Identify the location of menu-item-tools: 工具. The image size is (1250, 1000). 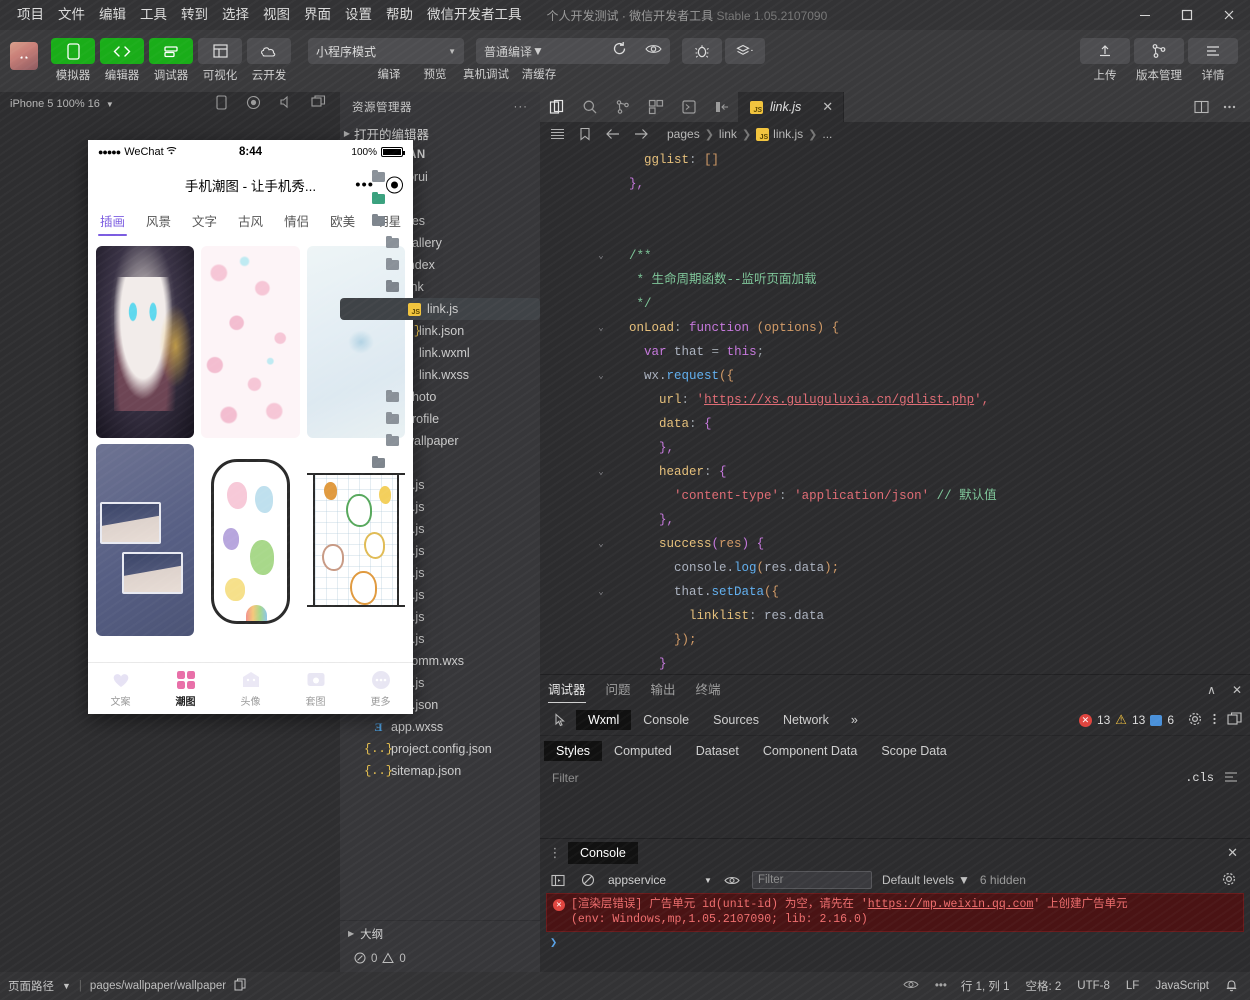
(153, 15).